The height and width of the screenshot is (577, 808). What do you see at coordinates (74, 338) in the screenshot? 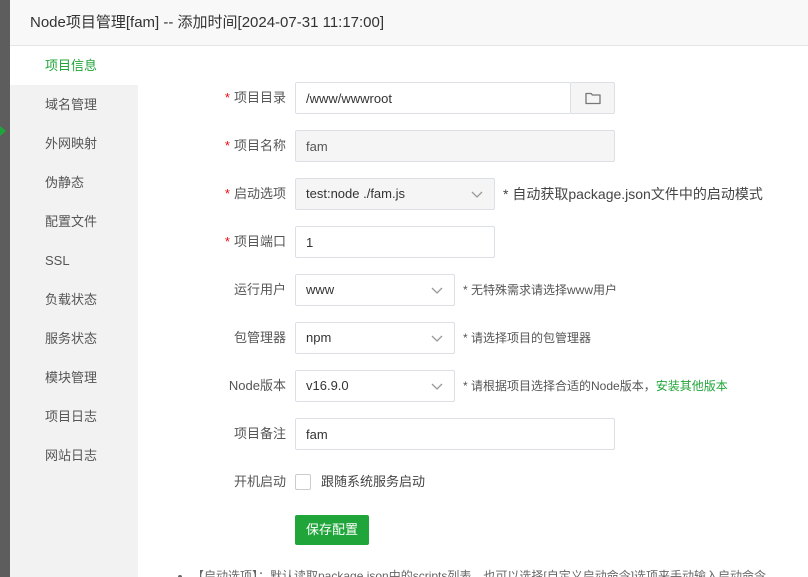
I see `sidebar-item-service-status: 服务状态` at bounding box center [74, 338].